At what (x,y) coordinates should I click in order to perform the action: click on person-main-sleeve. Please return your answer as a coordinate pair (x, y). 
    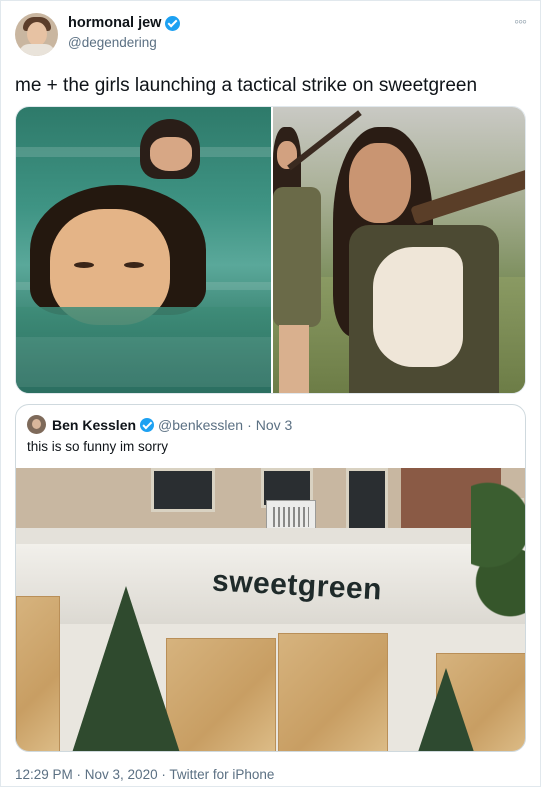
    Looking at the image, I should click on (418, 307).